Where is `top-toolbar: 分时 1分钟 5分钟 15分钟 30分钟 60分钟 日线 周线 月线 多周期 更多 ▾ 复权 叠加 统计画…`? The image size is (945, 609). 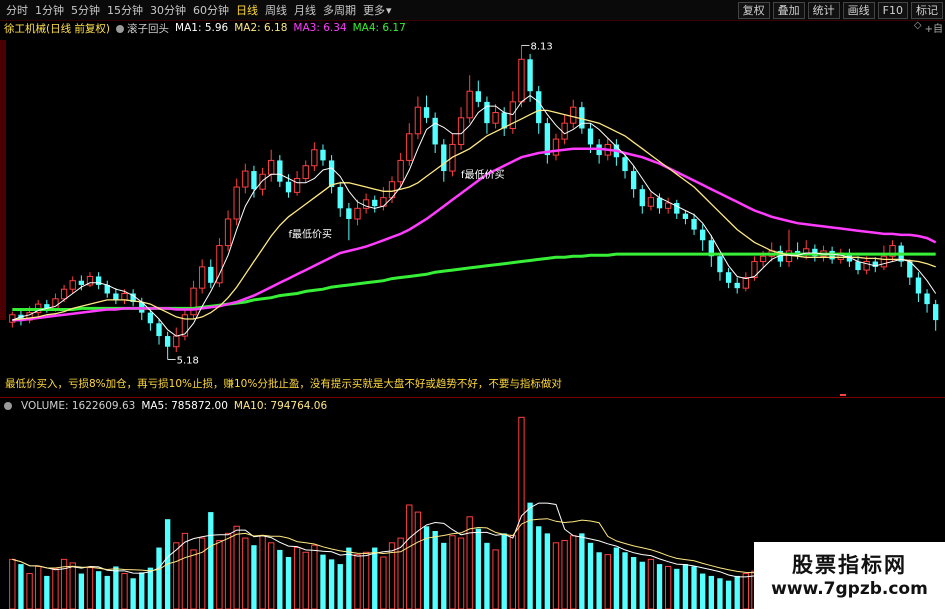
top-toolbar: 分时 1分钟 5分钟 15分钟 30分钟 60分钟 日线 周线 月线 多周期 更多 ▾ 复权 叠加 统计画… is located at coordinates (472, 10).